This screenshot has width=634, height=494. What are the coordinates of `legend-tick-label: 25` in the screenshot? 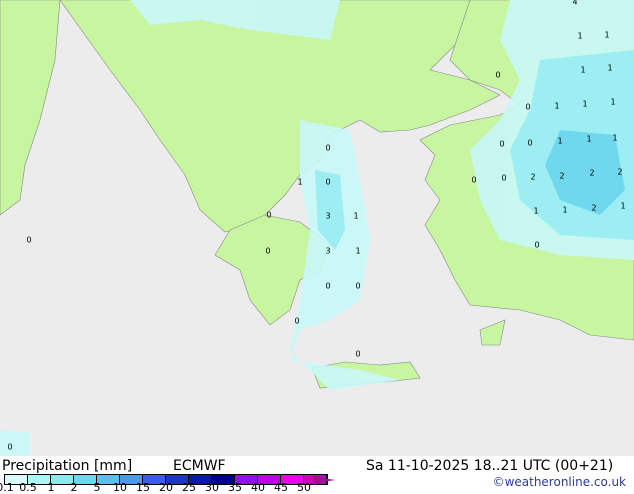 It's located at (189, 487).